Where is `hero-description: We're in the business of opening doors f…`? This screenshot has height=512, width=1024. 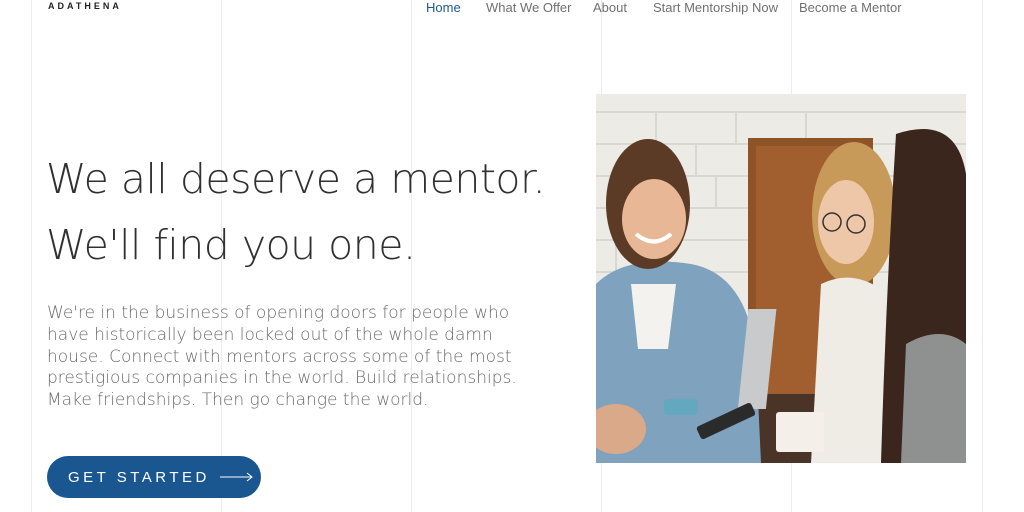
hero-description: We're in the business of opening doors f… is located at coordinates (282, 357).